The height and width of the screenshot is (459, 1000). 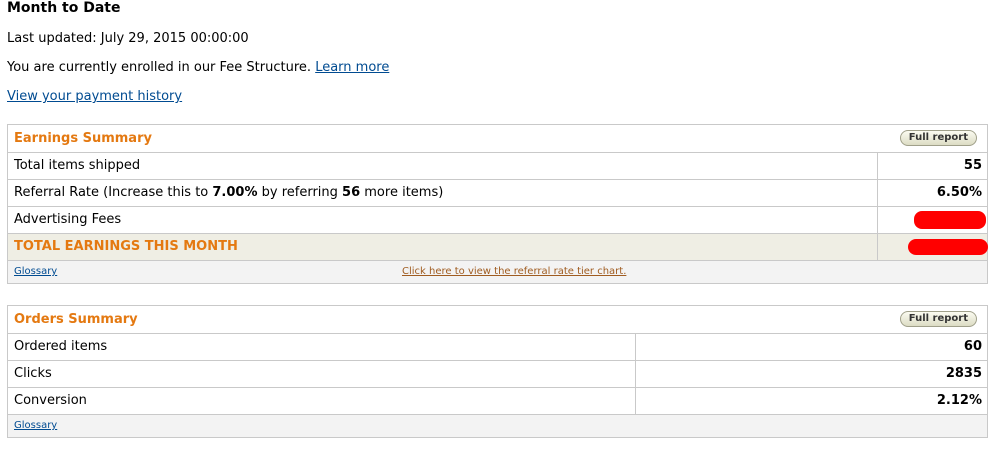 I want to click on earnings-full-report-button: Full report, so click(x=938, y=138).